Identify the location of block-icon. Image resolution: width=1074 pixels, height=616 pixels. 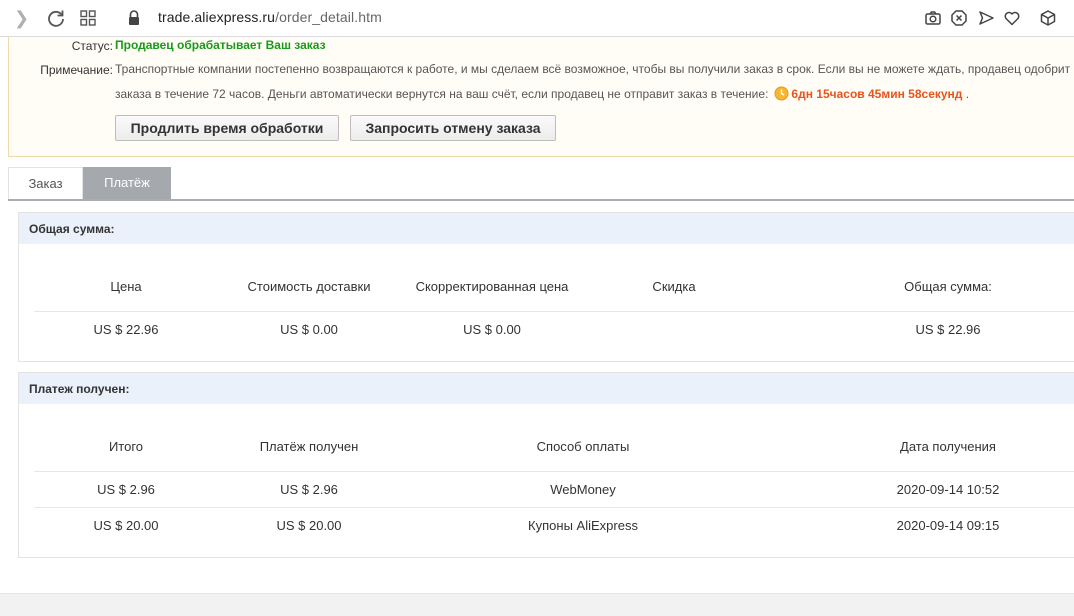
(959, 18).